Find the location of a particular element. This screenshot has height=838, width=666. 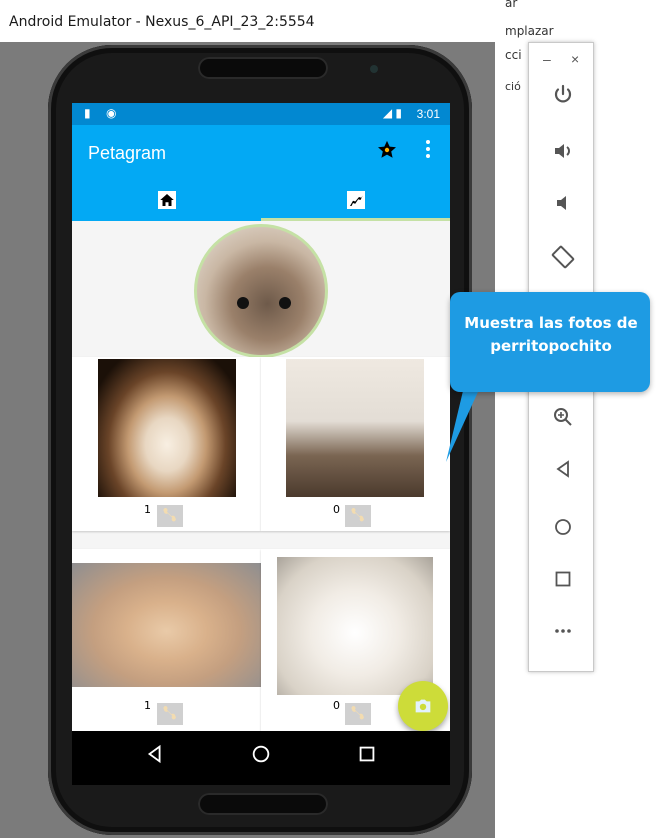

background-text: ar is located at coordinates (511, 5).